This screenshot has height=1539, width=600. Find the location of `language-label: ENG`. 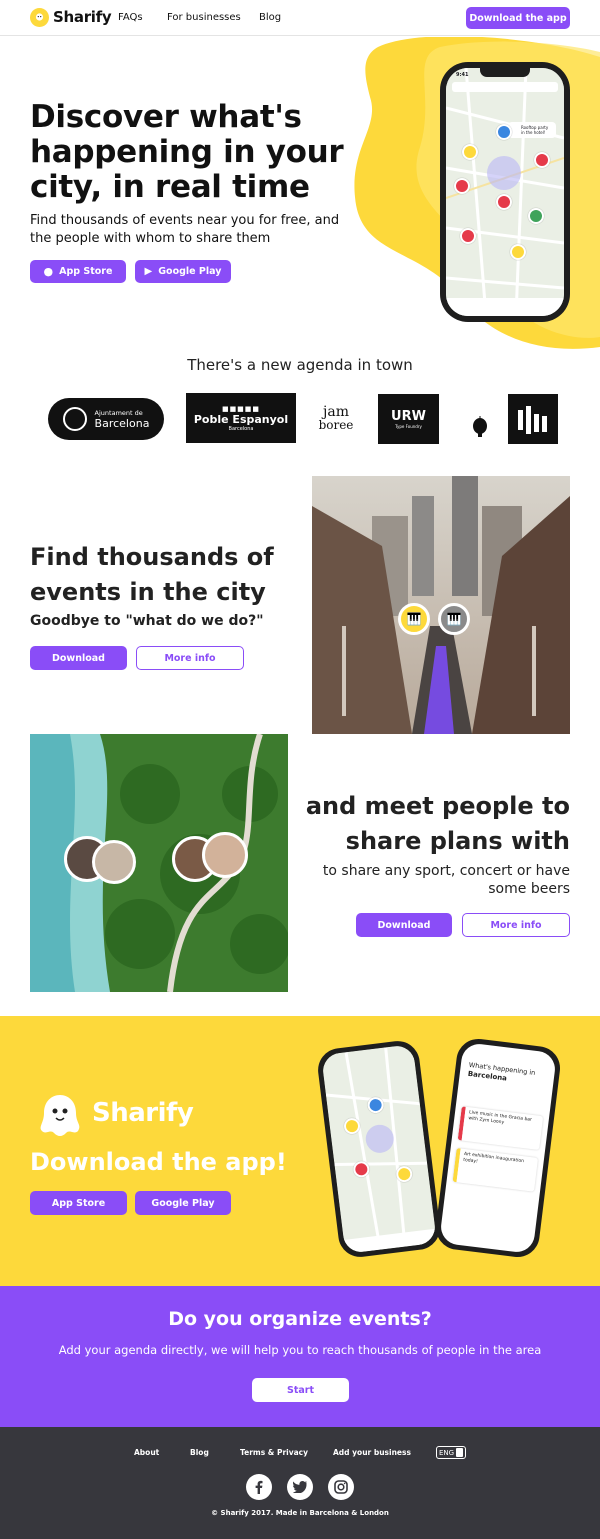

language-label: ENG is located at coordinates (447, 1452).